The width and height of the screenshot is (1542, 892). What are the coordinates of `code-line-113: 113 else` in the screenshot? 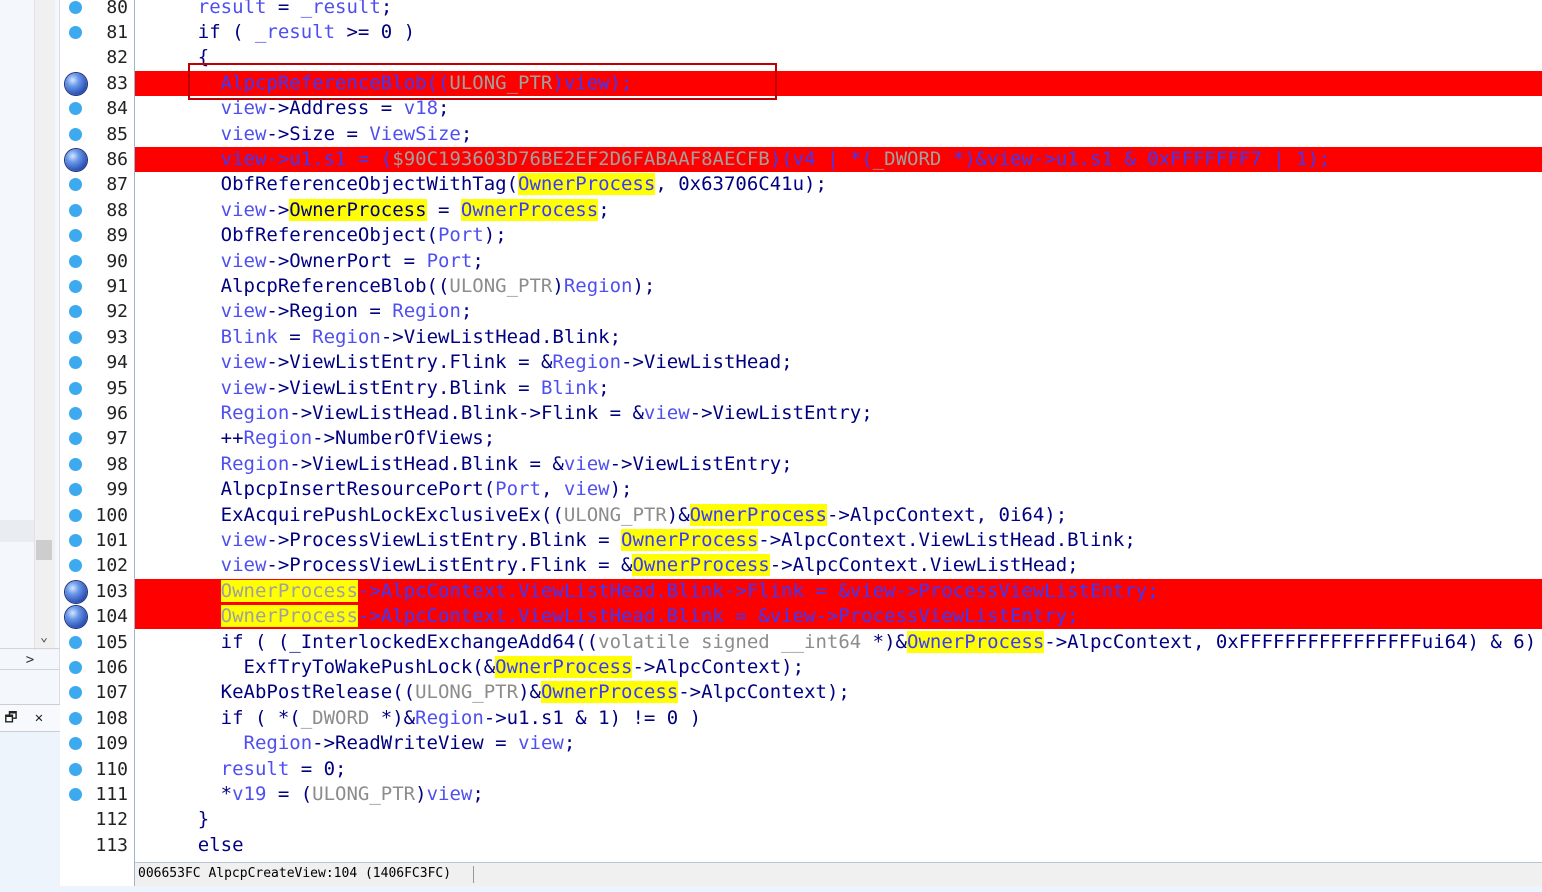 It's located at (801, 845).